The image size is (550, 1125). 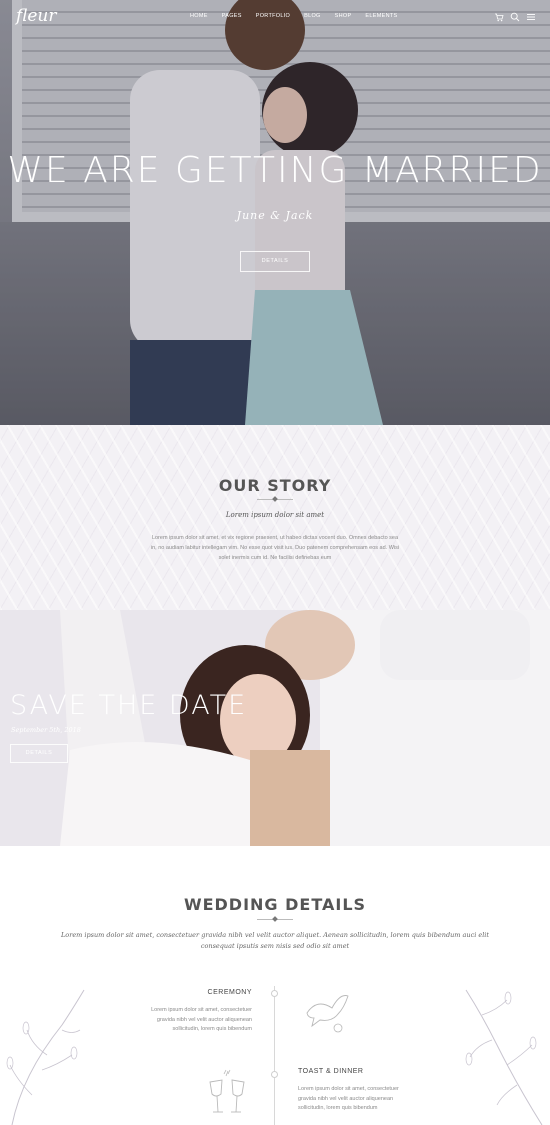 I want to click on cart-icon, so click(x=499, y=15).